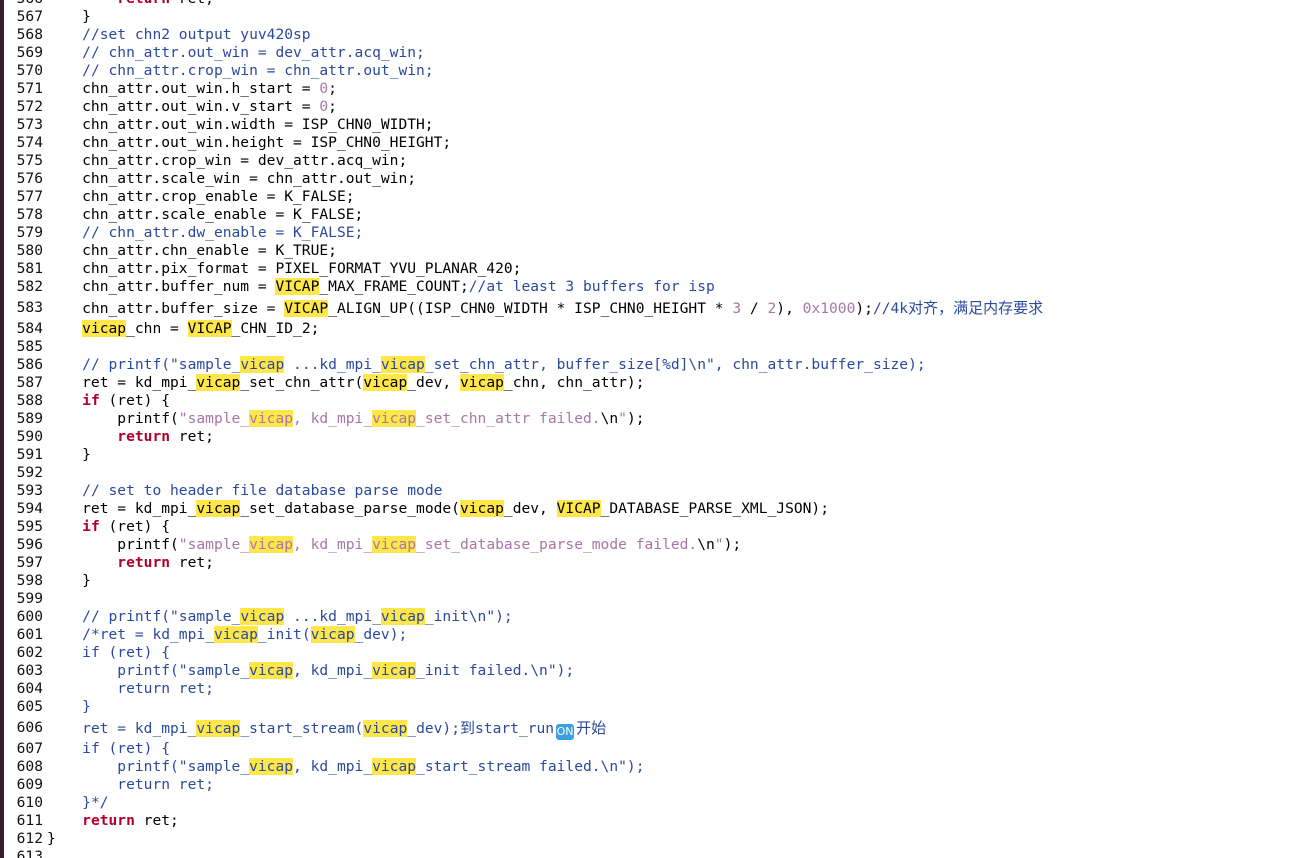 Image resolution: width=1296 pixels, height=858 pixels. What do you see at coordinates (648, 689) in the screenshot?
I see `code-line: 604 return ret;` at bounding box center [648, 689].